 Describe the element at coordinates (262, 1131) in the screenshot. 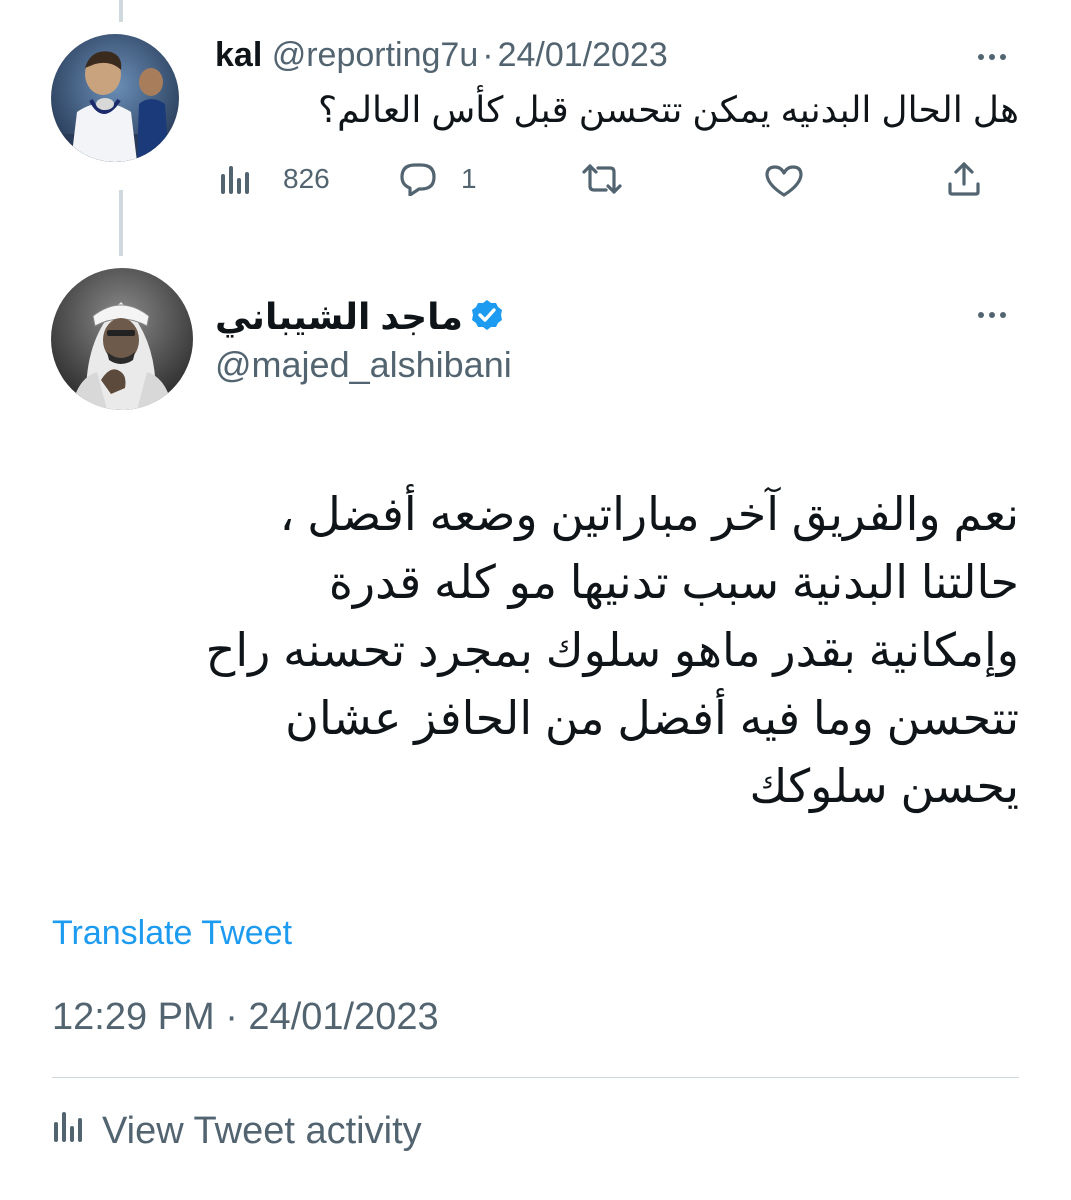

I see `view-tweet-activity-label: View Tweet activity` at that location.